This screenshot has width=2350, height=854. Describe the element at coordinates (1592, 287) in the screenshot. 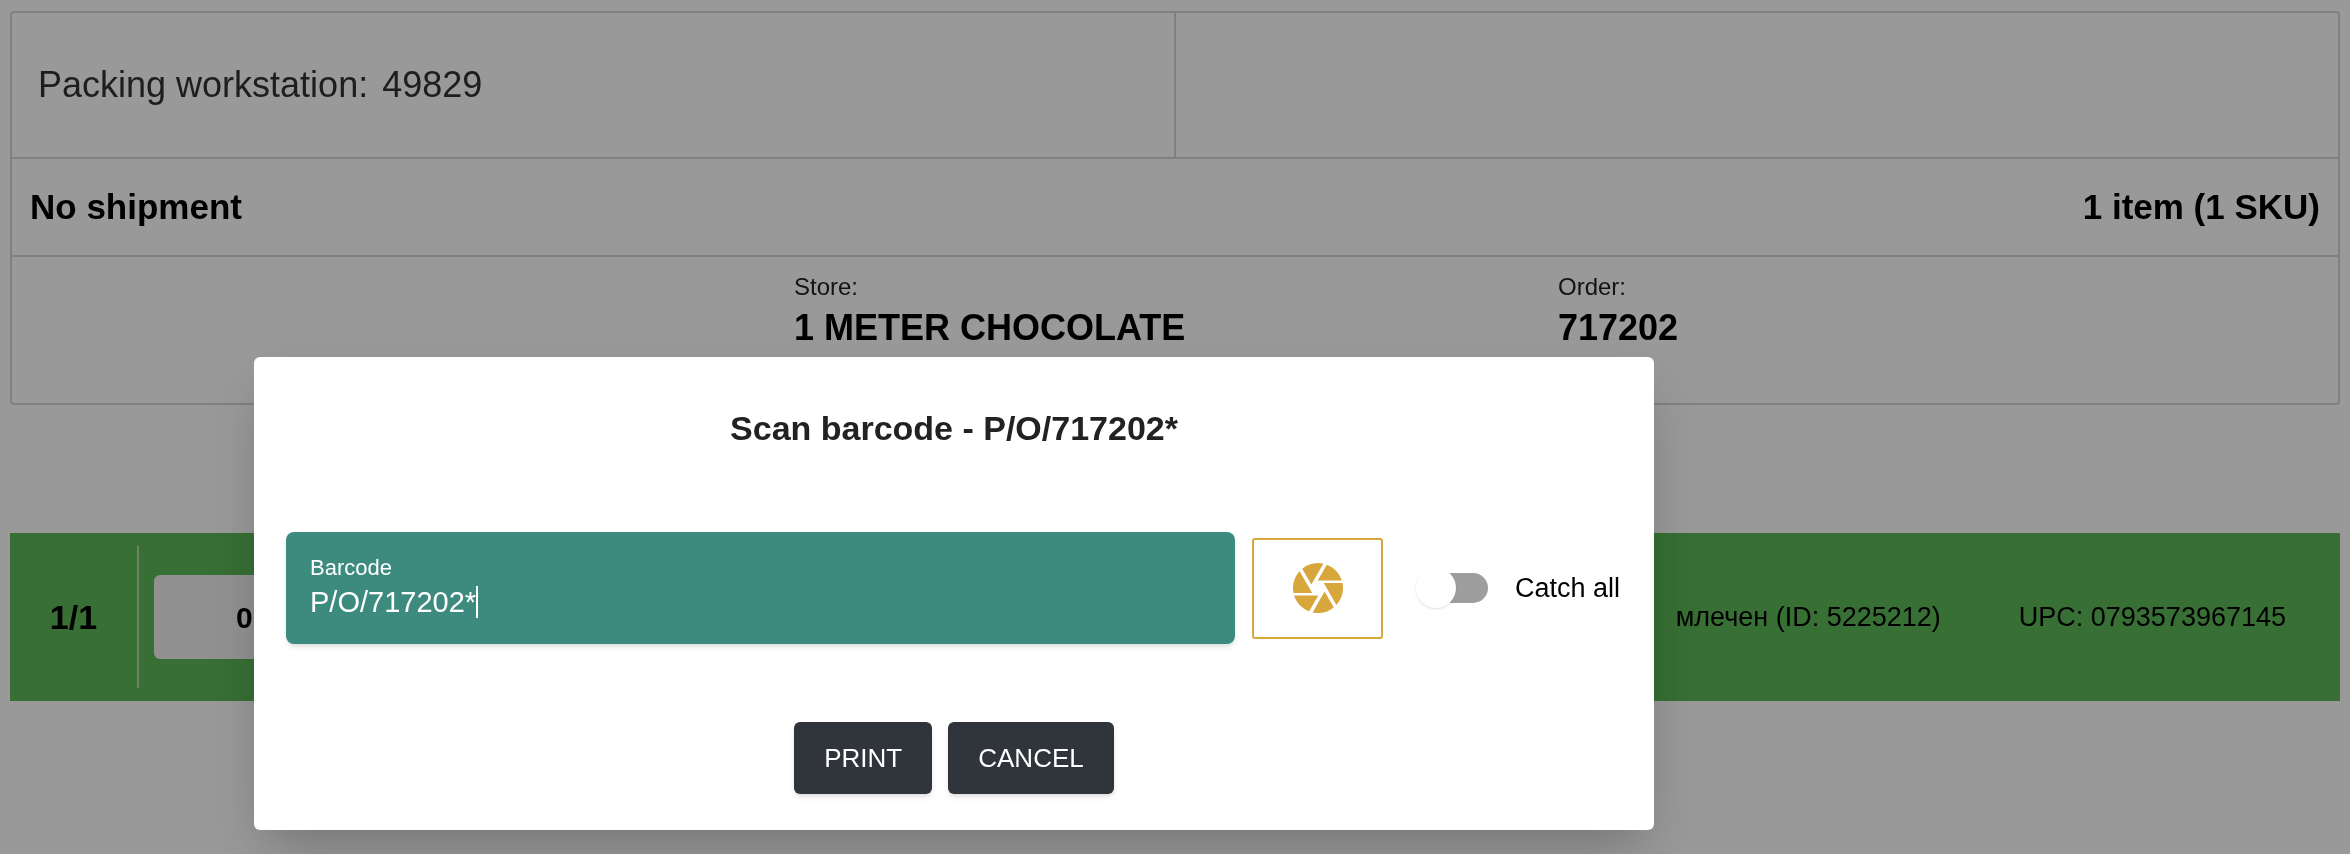

I see `detail-label: Order:` at that location.